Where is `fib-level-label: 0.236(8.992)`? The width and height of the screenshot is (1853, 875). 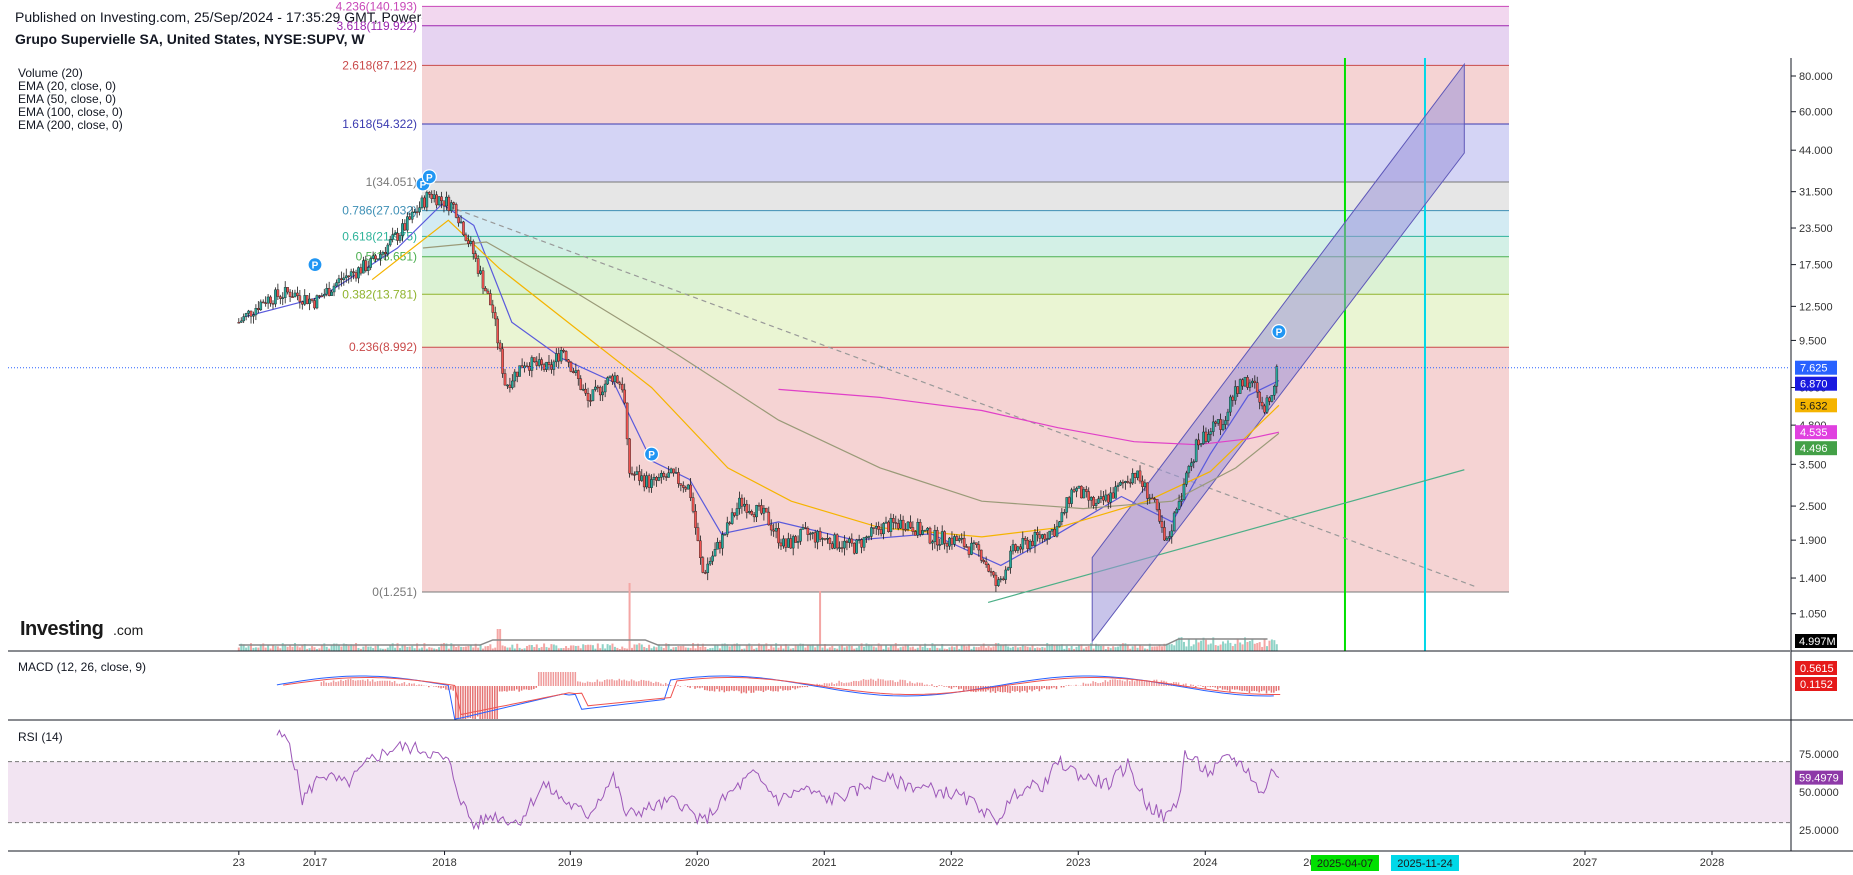 fib-level-label: 0.236(8.992) is located at coordinates (383, 347).